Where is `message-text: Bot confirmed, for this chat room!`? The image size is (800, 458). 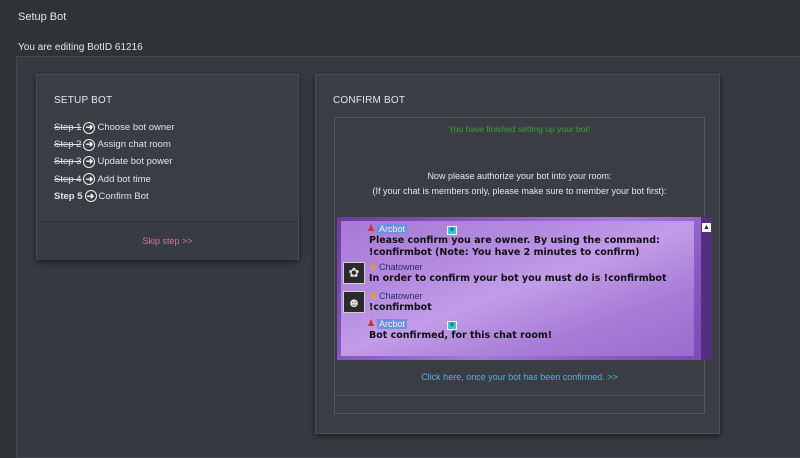
message-text: Bot confirmed, for this chat room! is located at coordinates (461, 335).